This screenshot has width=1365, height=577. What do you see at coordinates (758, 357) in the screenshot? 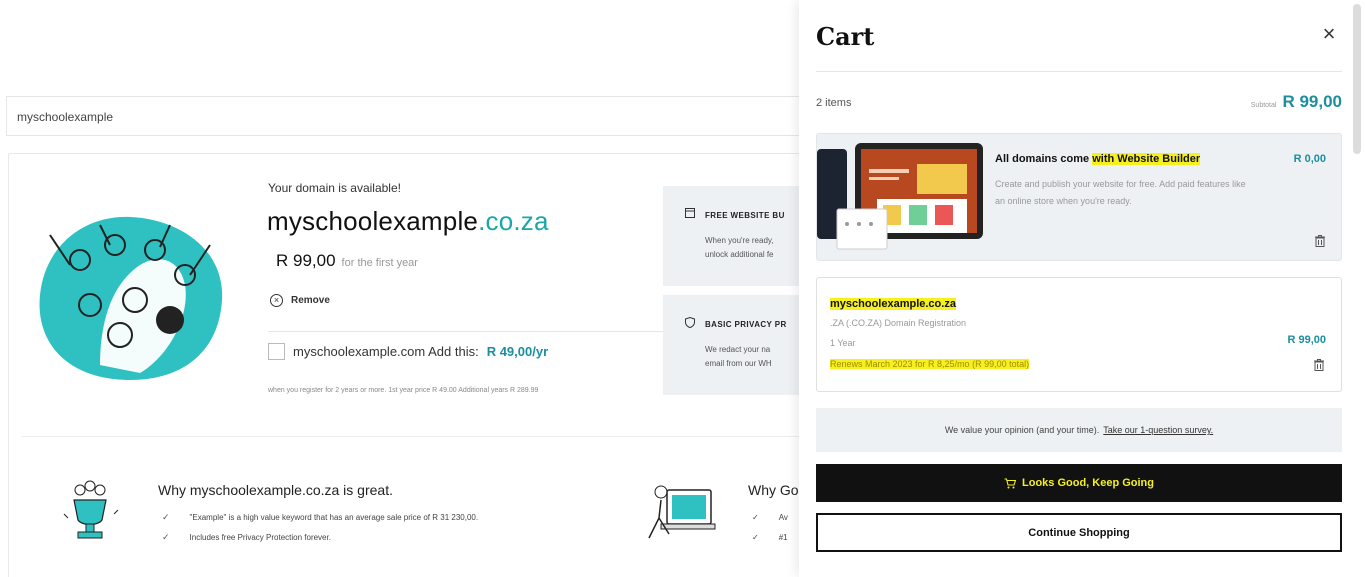
I see `feature-description: We redact your na email from our WH` at bounding box center [758, 357].